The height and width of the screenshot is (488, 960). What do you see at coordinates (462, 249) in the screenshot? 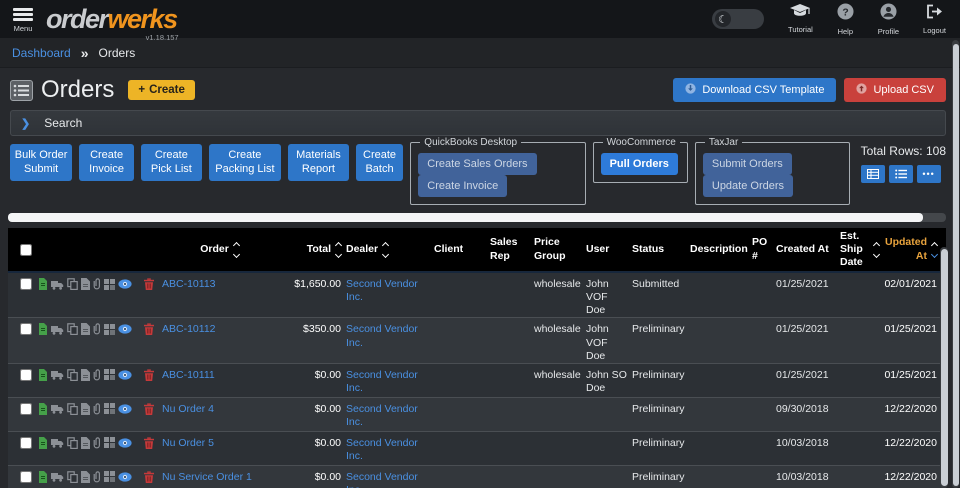
I see `column-header-client: Client` at bounding box center [462, 249].